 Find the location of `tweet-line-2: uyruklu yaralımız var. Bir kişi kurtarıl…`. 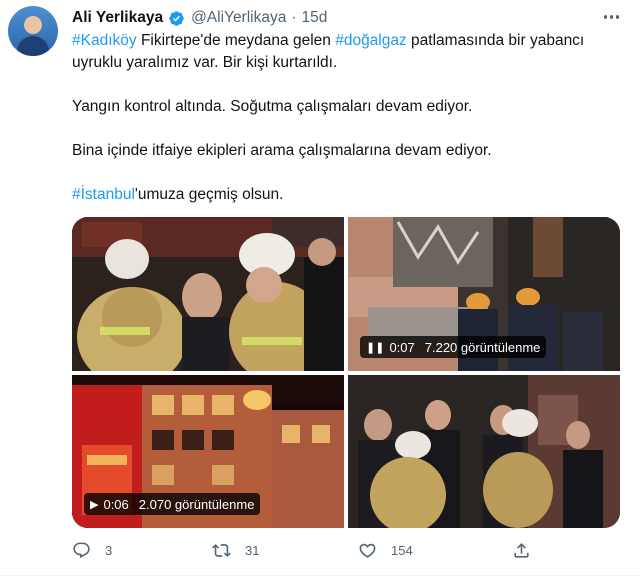

tweet-line-2: uyruklu yaralımız var. Bir kişi kurtarıl… is located at coordinates (205, 62).